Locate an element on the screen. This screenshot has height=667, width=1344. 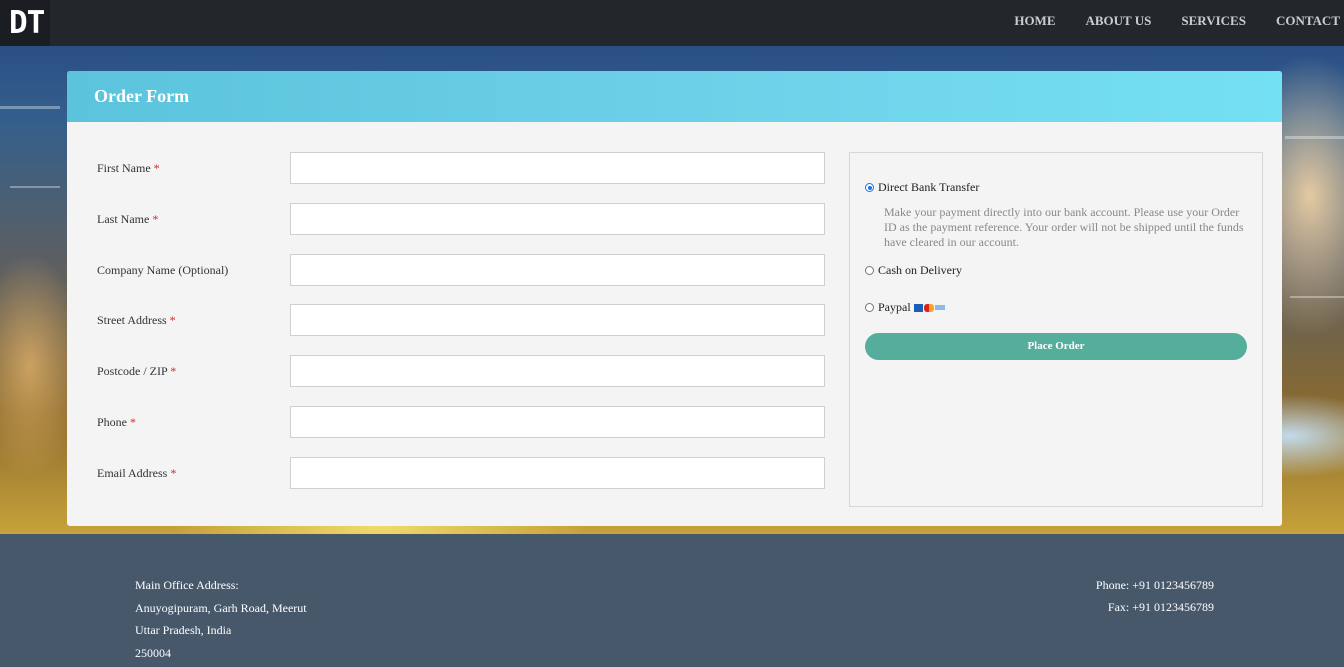
radio-paypal is located at coordinates (869, 307).